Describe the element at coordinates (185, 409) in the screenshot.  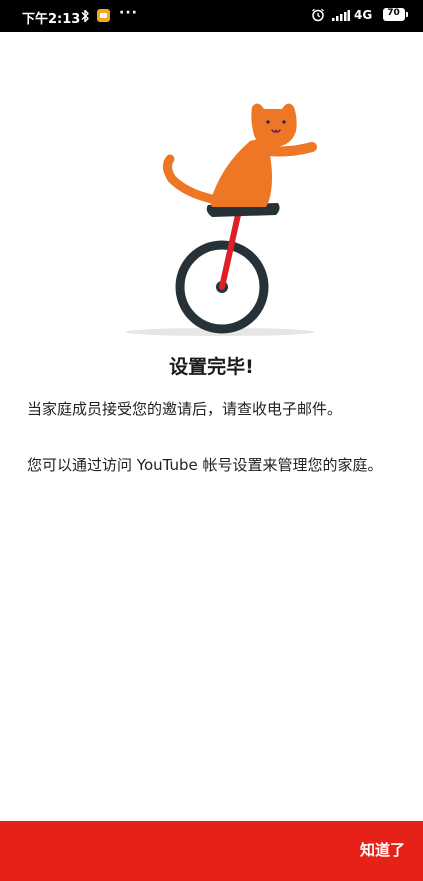
I see `dialog-message-email: 当家庭成员接受您的邀请后，请查收电子邮件。` at that location.